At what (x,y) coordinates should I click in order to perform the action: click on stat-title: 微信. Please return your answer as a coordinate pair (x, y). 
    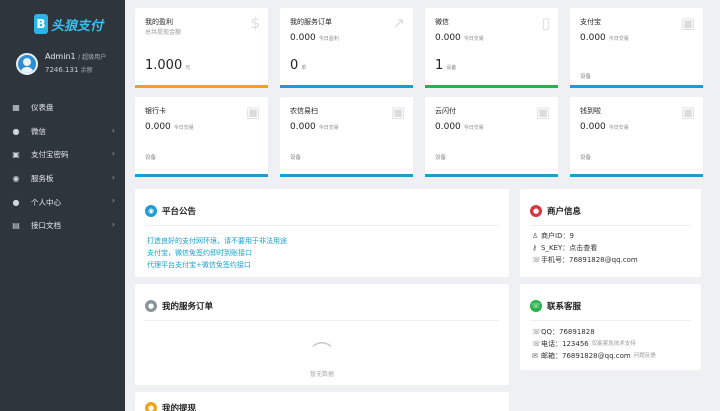
    Looking at the image, I should click on (442, 22).